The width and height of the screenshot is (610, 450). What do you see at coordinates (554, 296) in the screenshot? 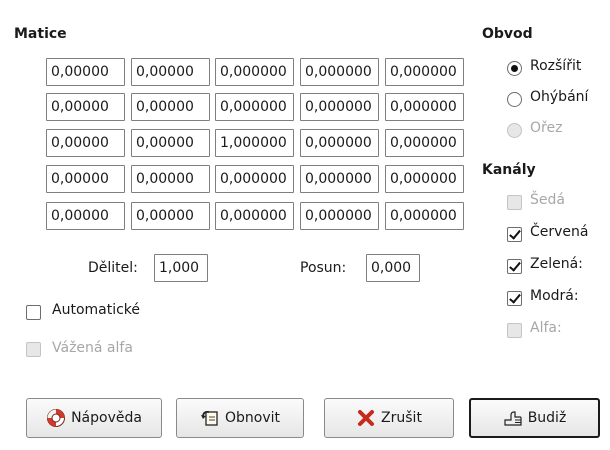
I see `channel-blue-label: Modrá:` at bounding box center [554, 296].